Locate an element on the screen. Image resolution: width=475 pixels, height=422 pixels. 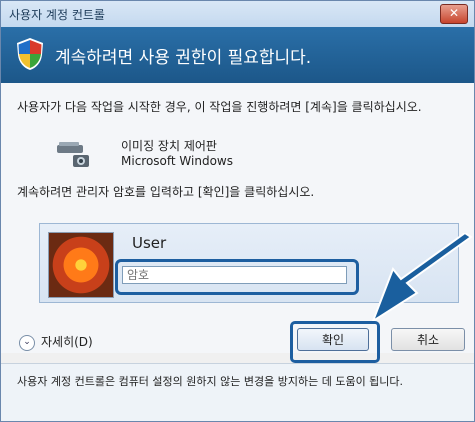
username-label: User is located at coordinates (149, 243).